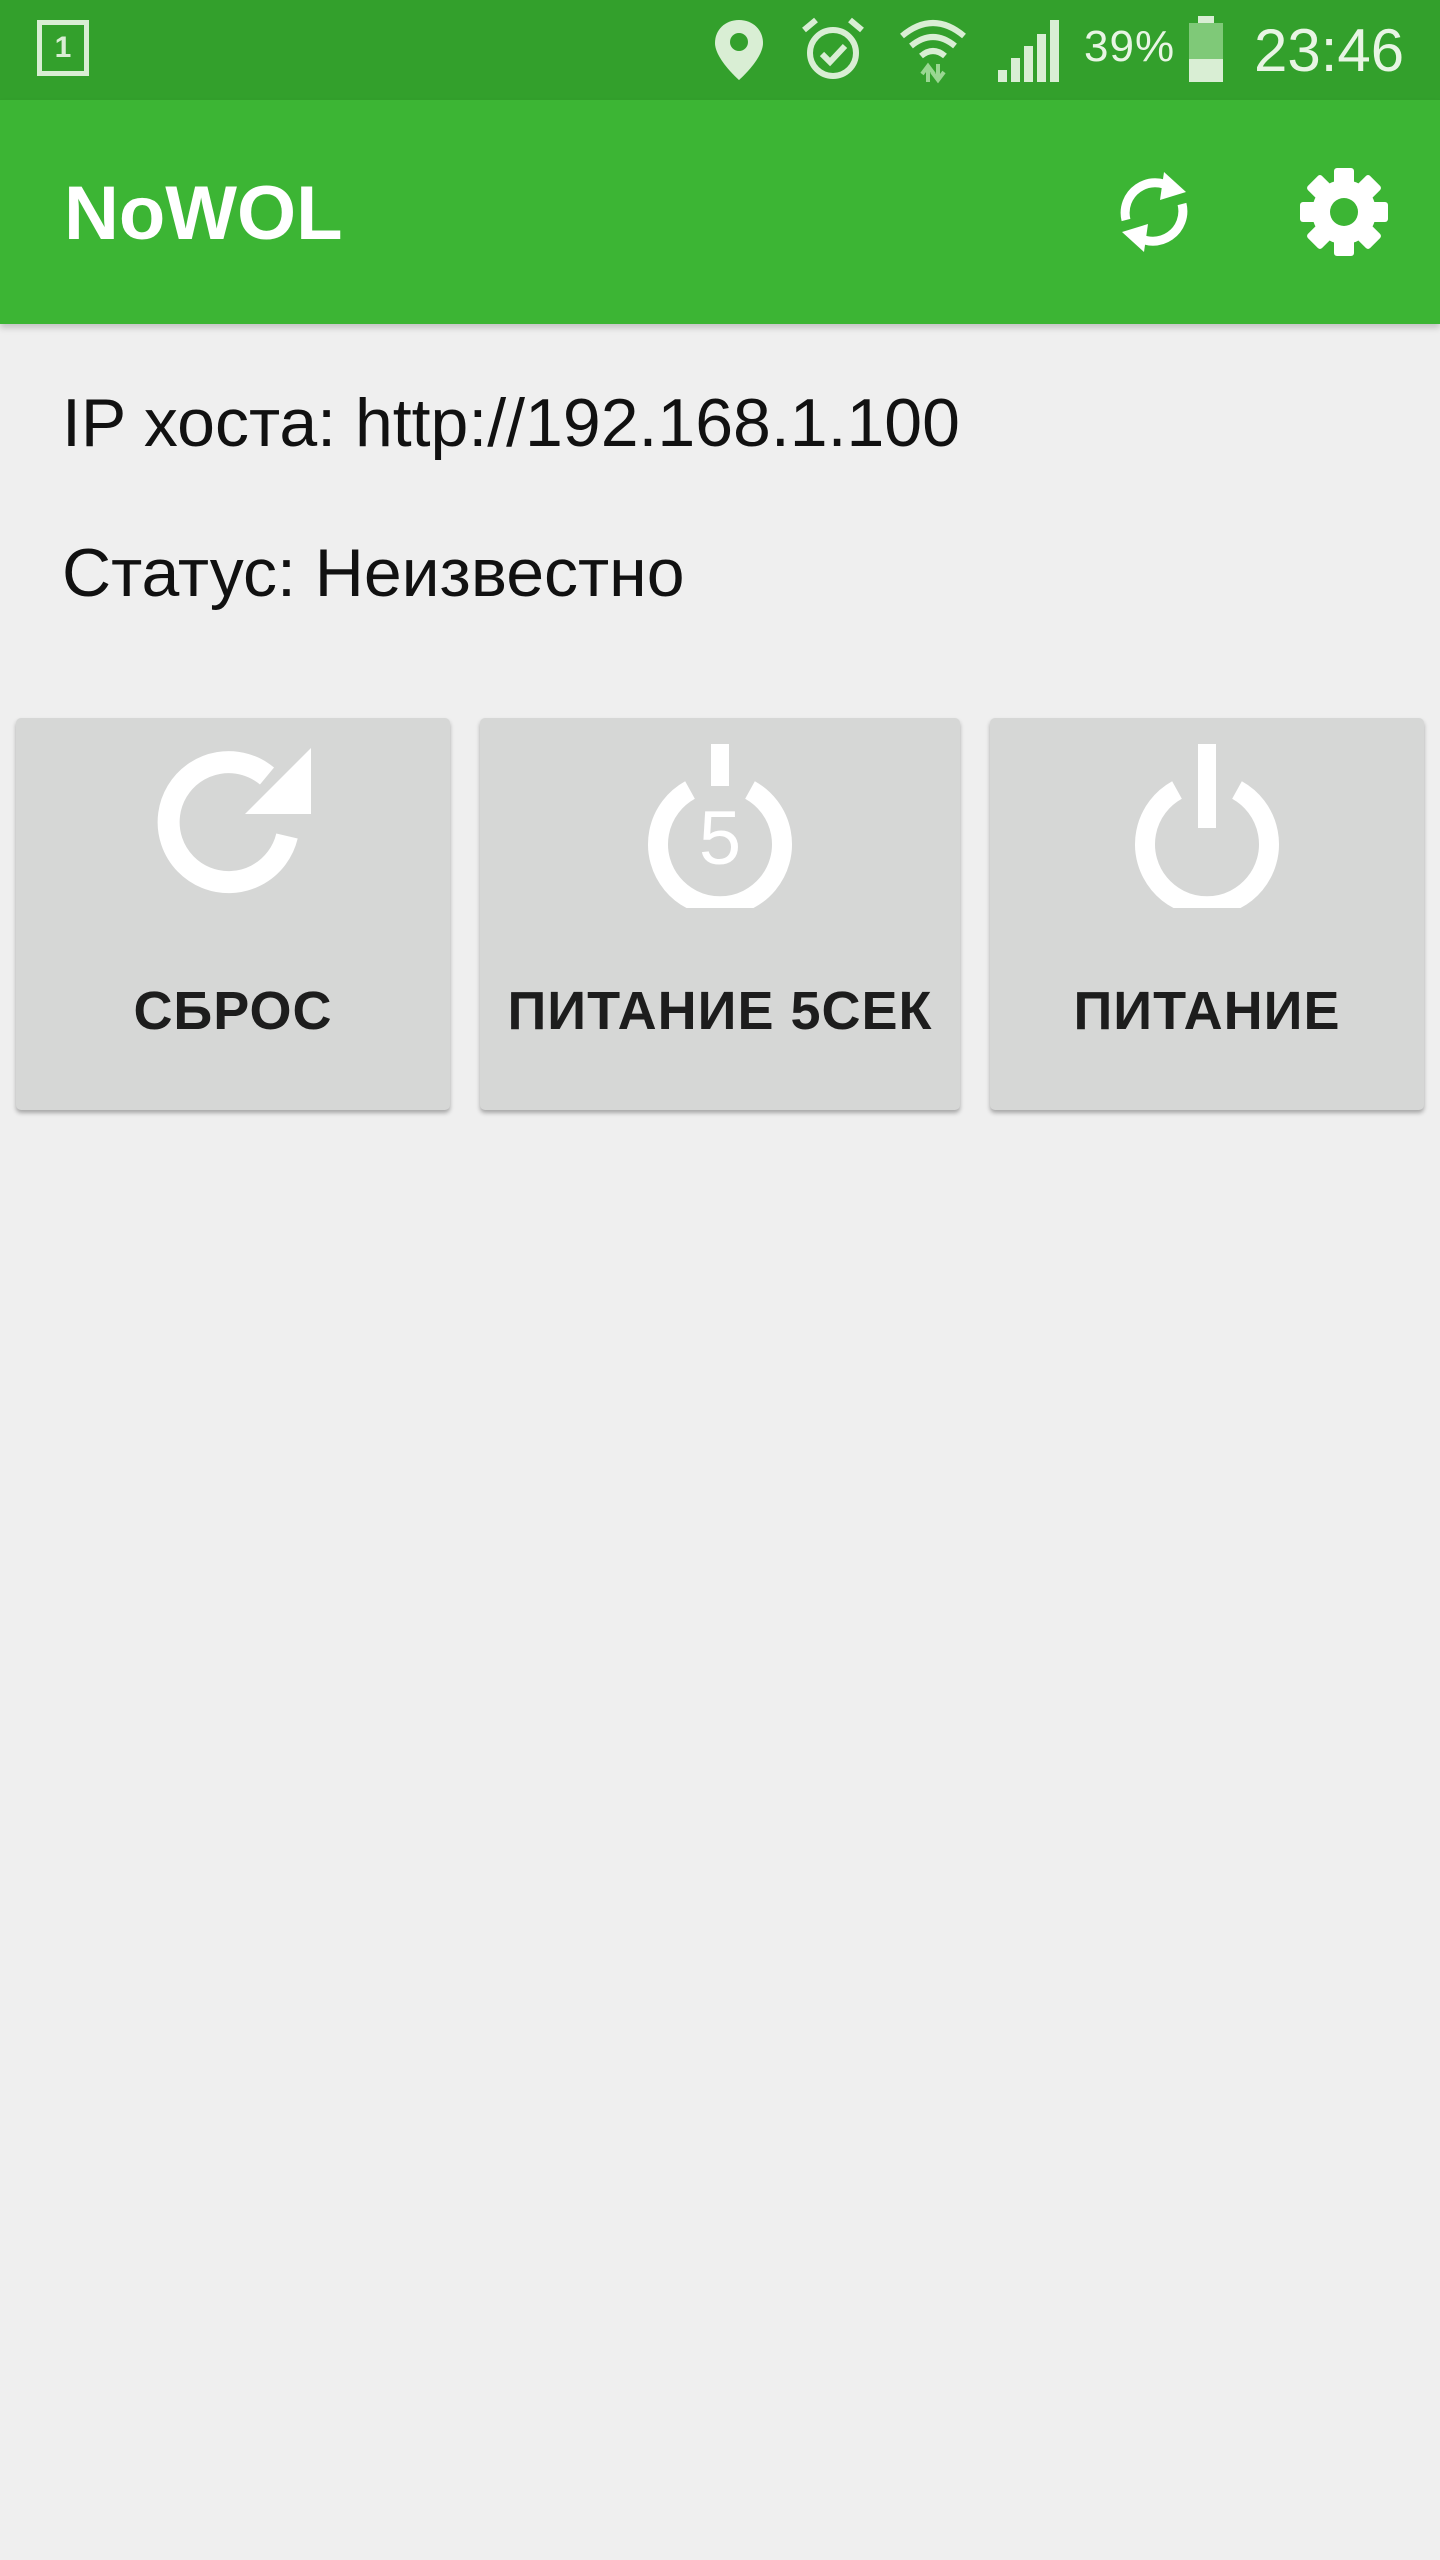 This screenshot has height=2560, width=1440. What do you see at coordinates (933, 52) in the screenshot?
I see `wifi-icon` at bounding box center [933, 52].